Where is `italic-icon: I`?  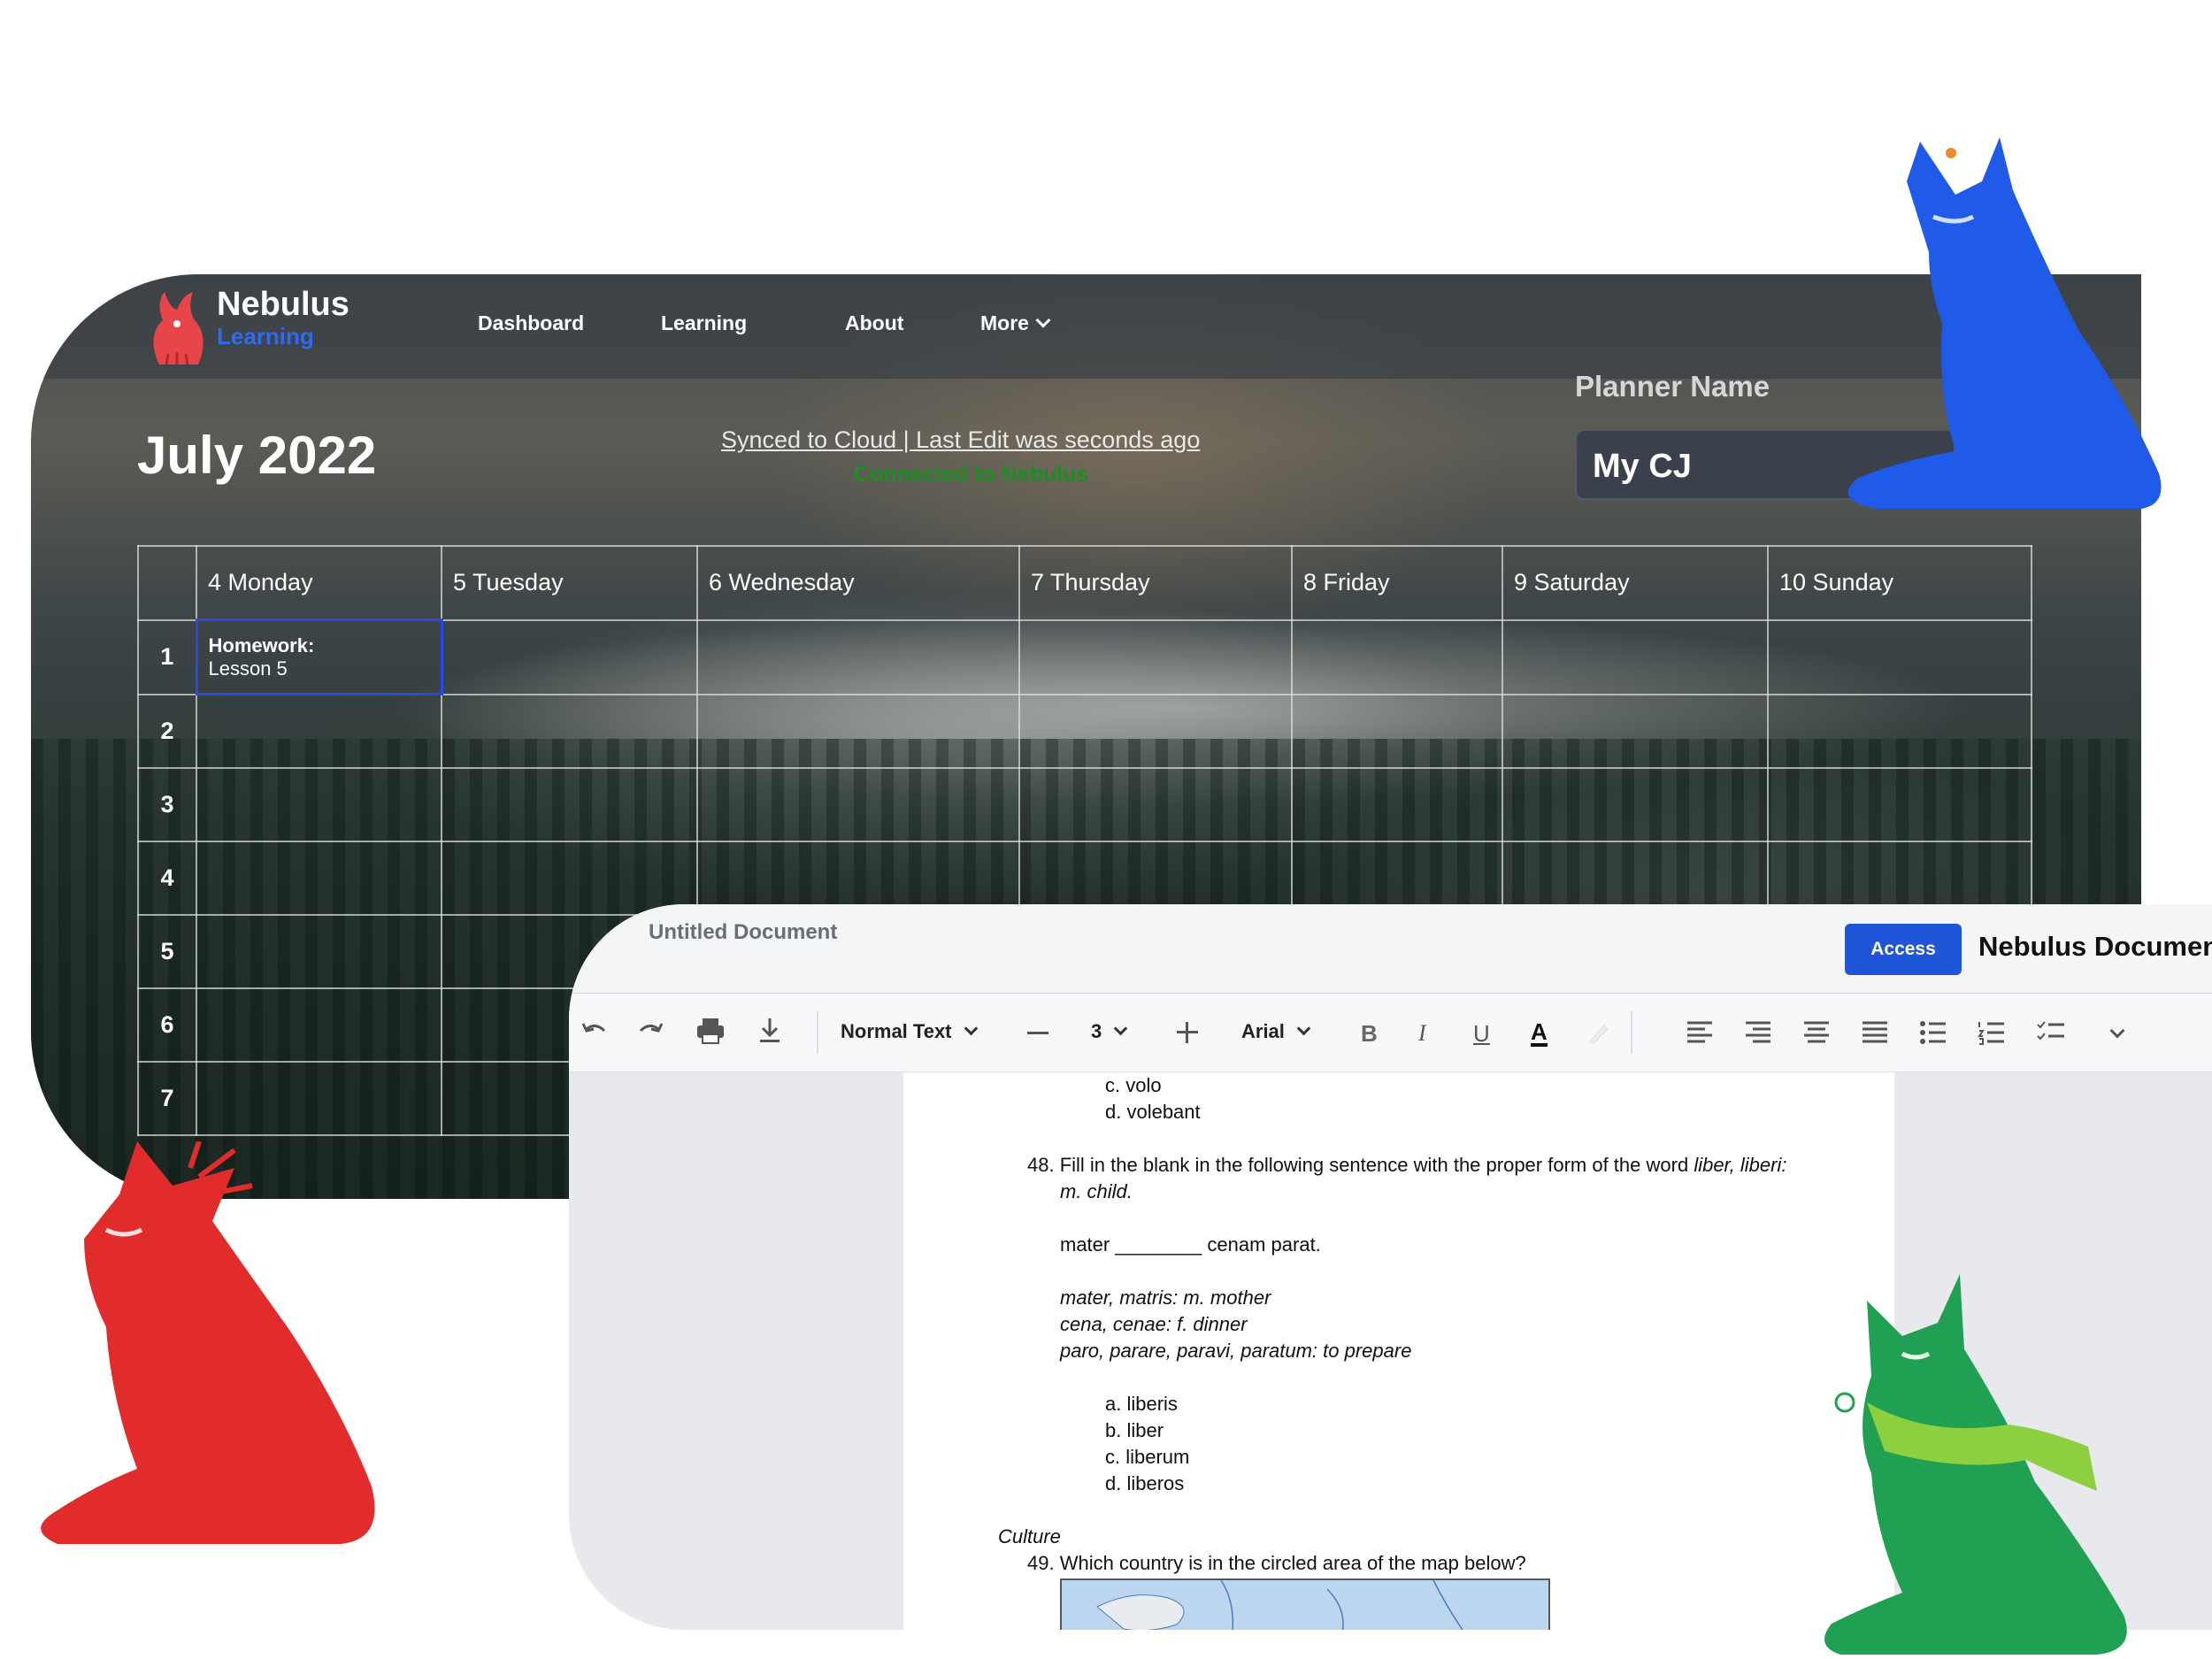 italic-icon: I is located at coordinates (1422, 1034).